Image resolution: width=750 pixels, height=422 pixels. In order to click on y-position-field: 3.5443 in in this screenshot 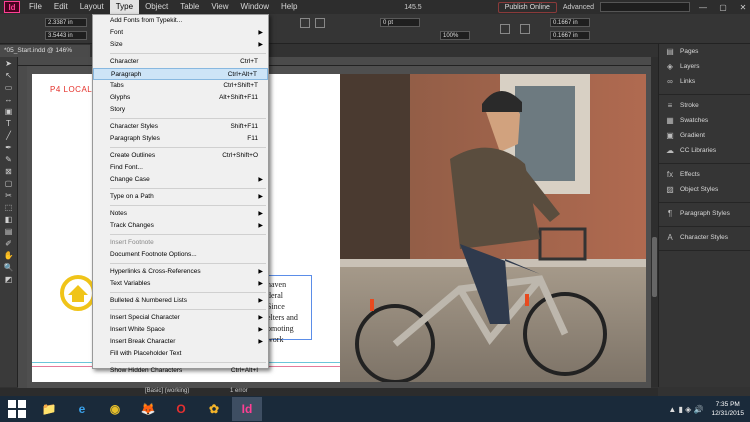, I will do `click(66, 35)`.